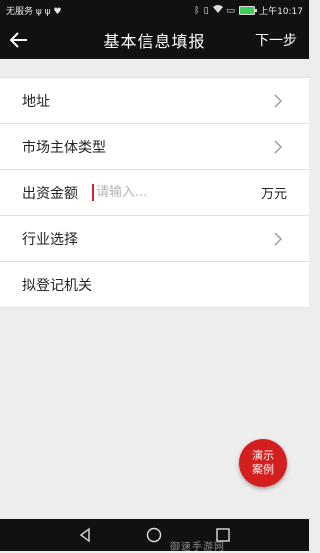 The image size is (320, 553). I want to click on app-header: 基本信息填报 下一步, so click(154, 40).